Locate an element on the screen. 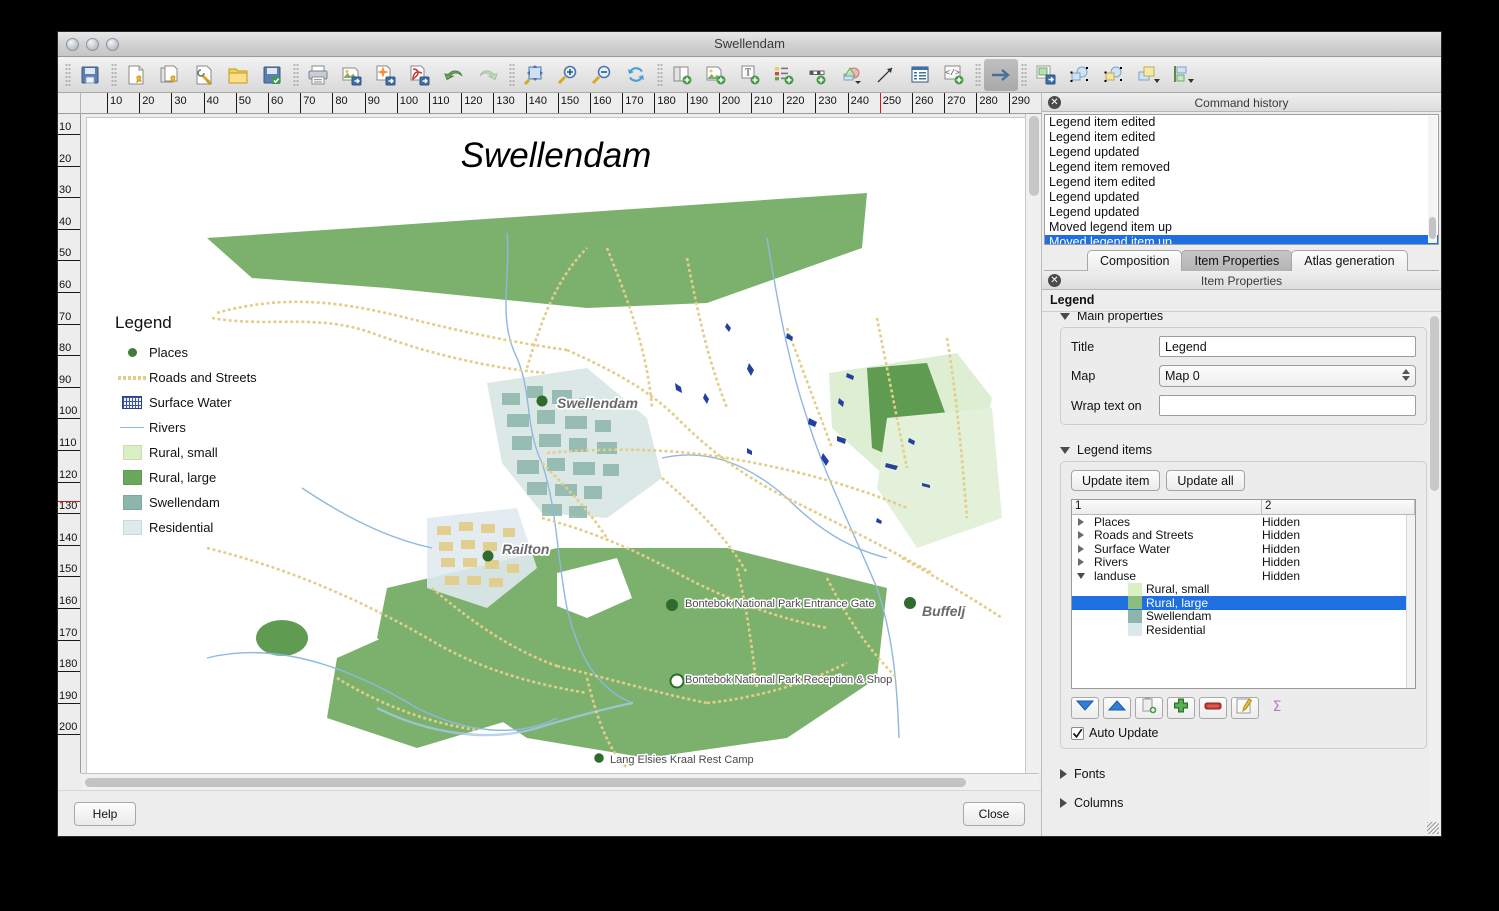 This screenshot has height=911, width=1499. add-arrow-button is located at coordinates (887, 75).